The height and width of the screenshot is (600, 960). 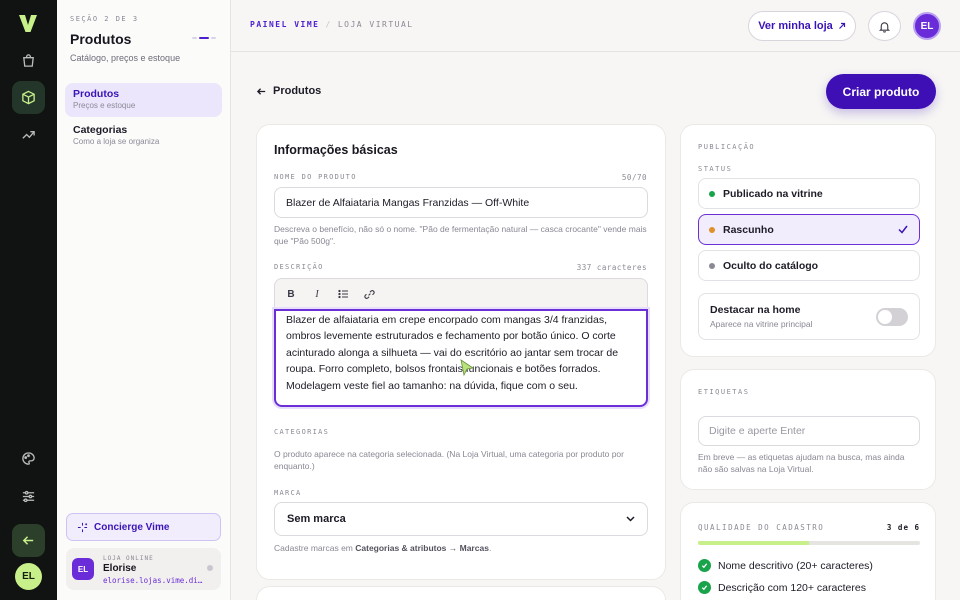 I want to click on tags-input: Digite e aperte Enter, so click(x=809, y=431).